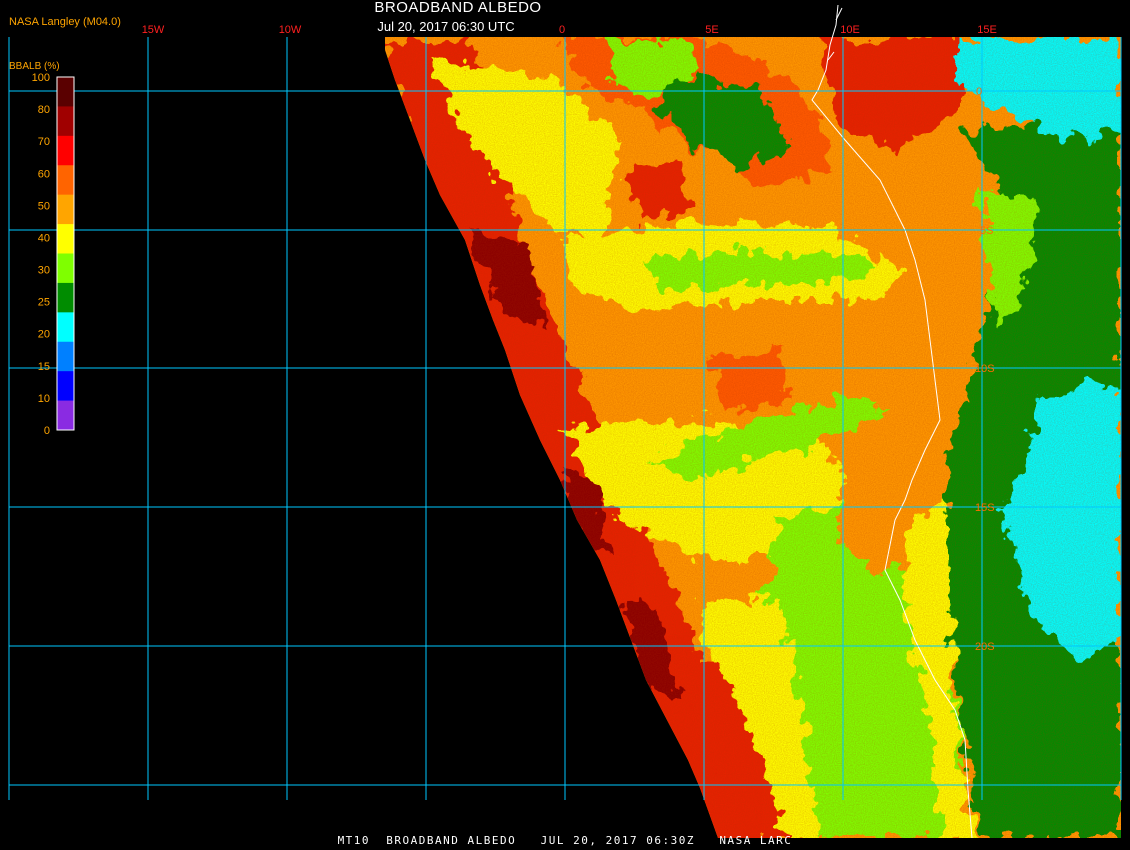 The width and height of the screenshot is (1130, 850). I want to click on legend-tick-label: 50, so click(44, 206).